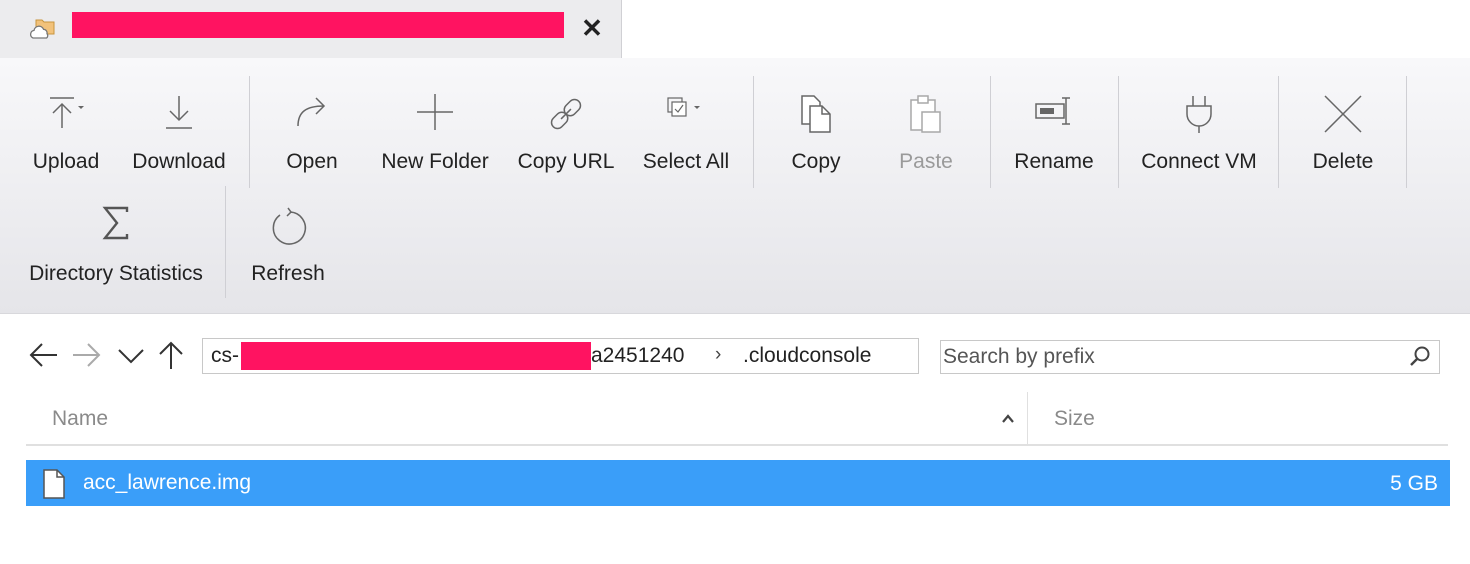 This screenshot has width=1470, height=564. I want to click on back-arrow-icon, so click(43, 355).